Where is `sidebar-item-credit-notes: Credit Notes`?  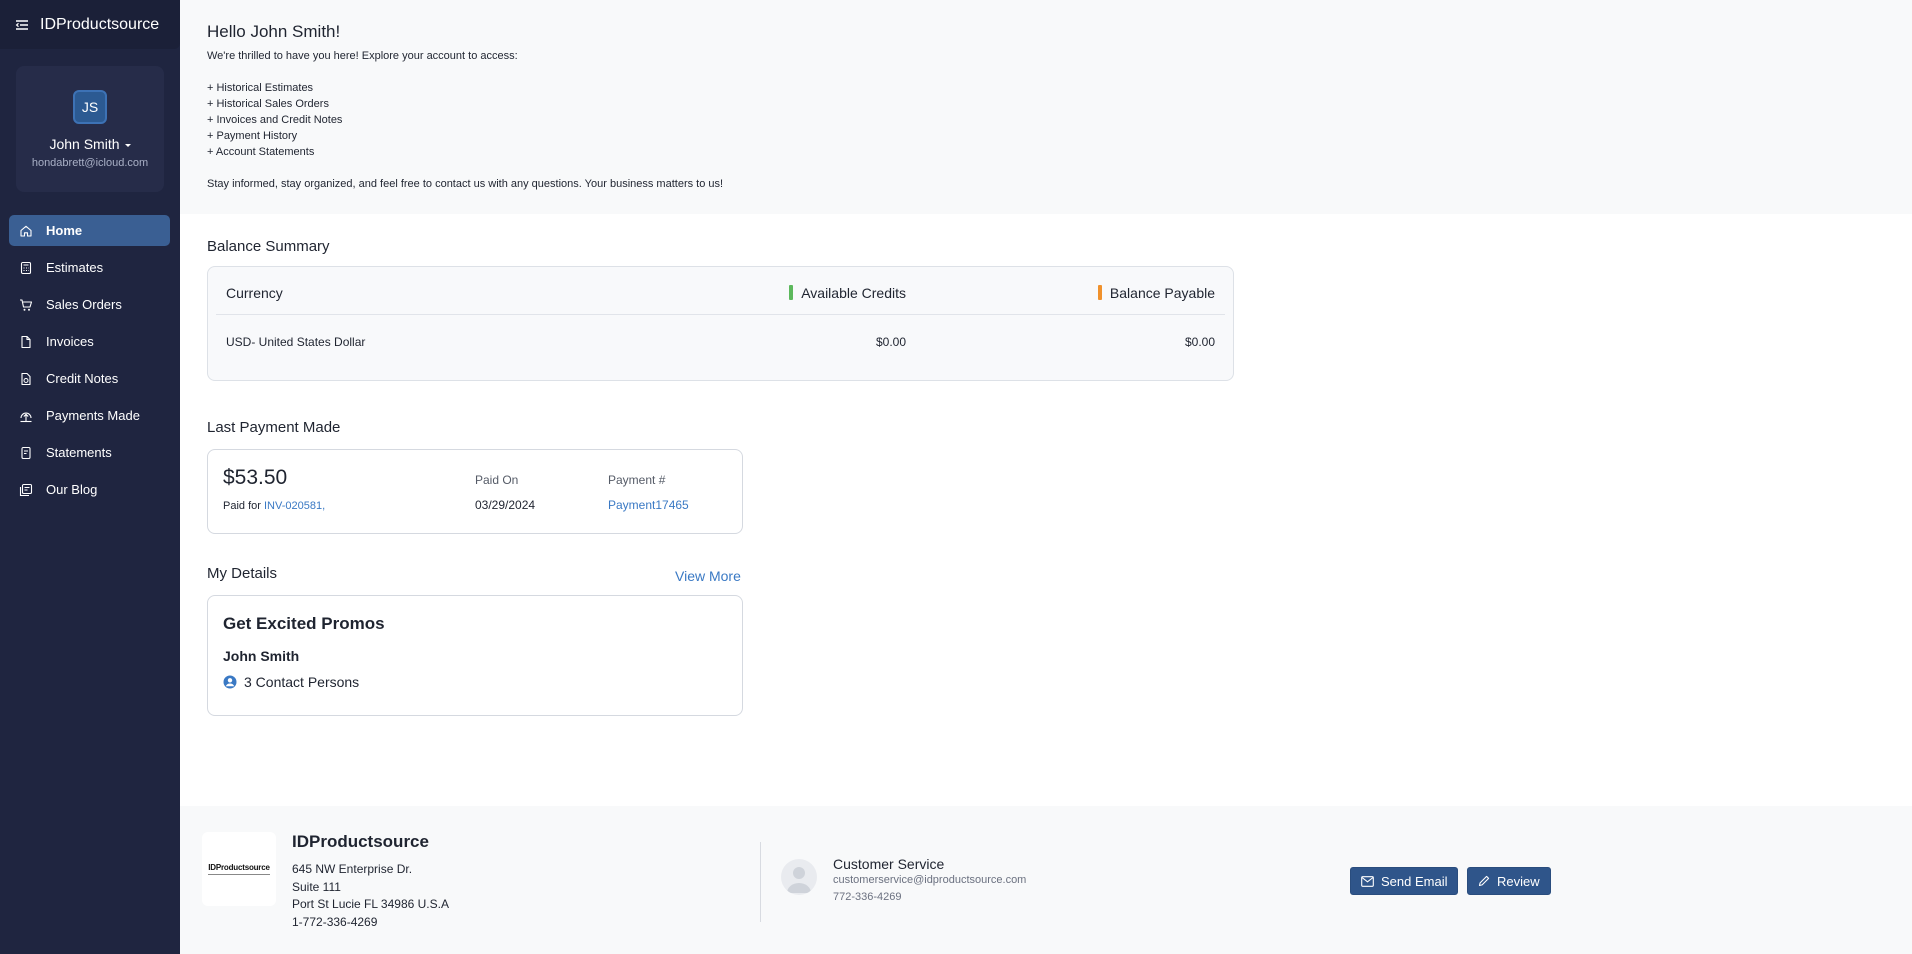 sidebar-item-credit-notes: Credit Notes is located at coordinates (89, 378).